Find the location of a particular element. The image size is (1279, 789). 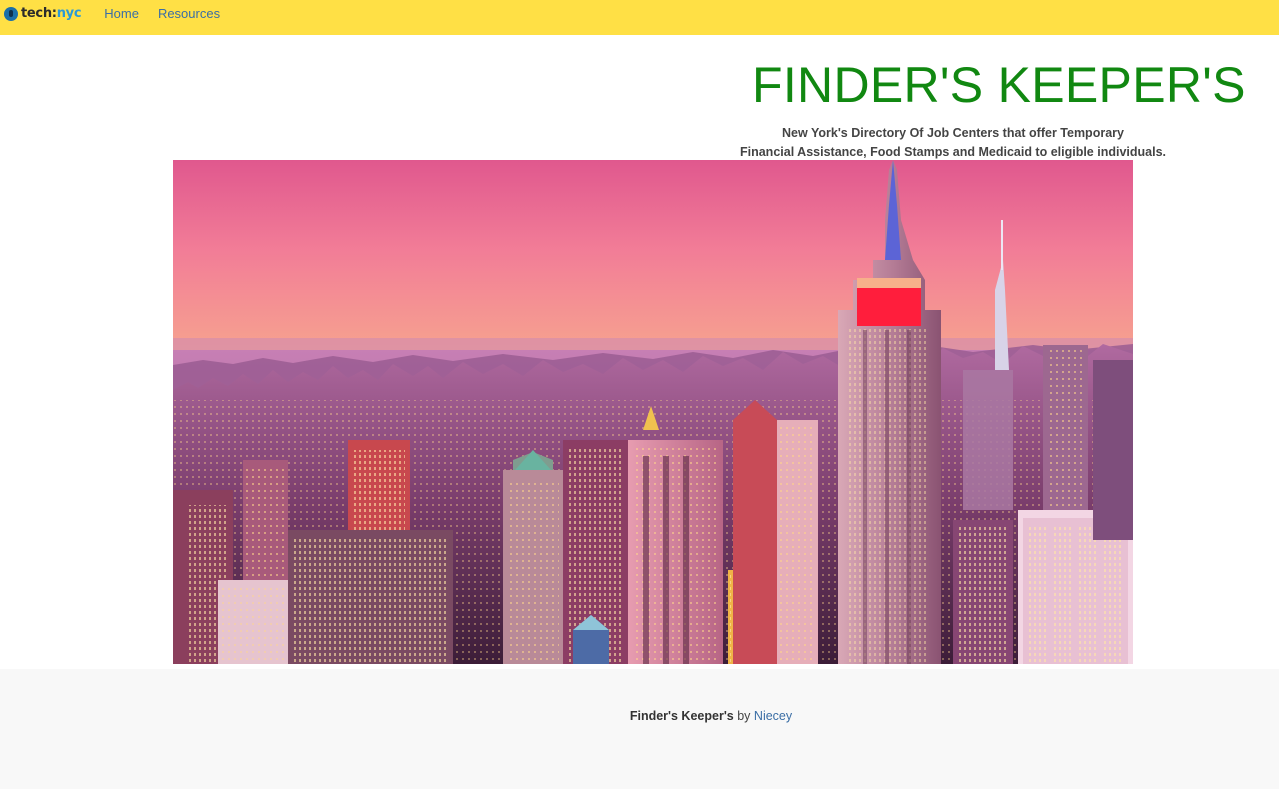

nav-link-home: Home is located at coordinates (121, 14).